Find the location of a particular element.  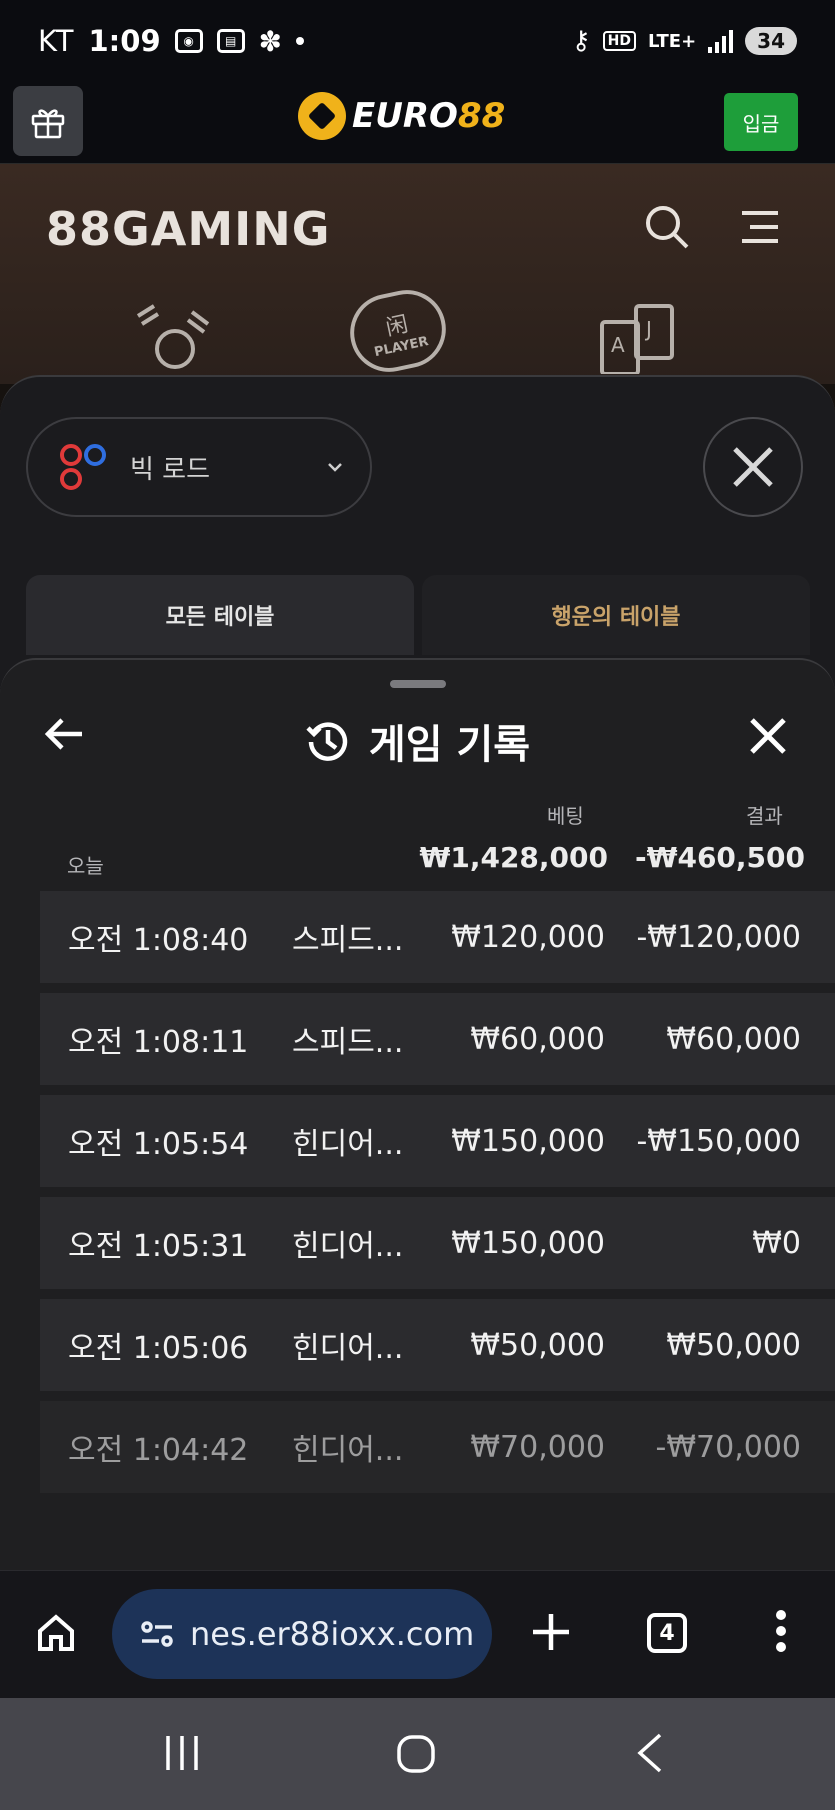

gaming-header: 88GAMING 闲 PLAYER A J is located at coordinates (417, 274).